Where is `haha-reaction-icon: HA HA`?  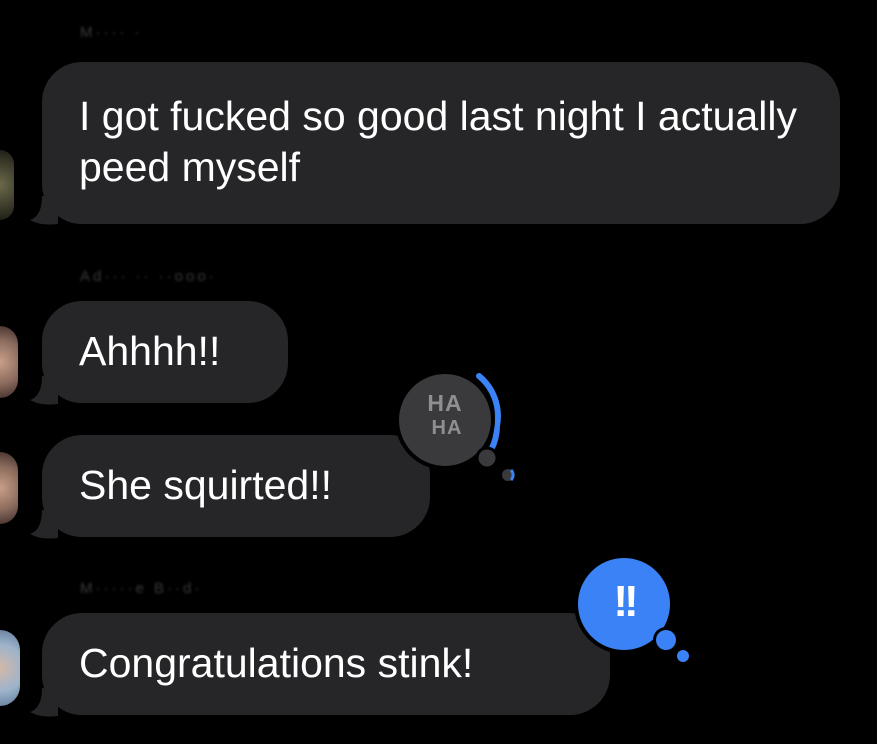 haha-reaction-icon: HA HA is located at coordinates (458, 427).